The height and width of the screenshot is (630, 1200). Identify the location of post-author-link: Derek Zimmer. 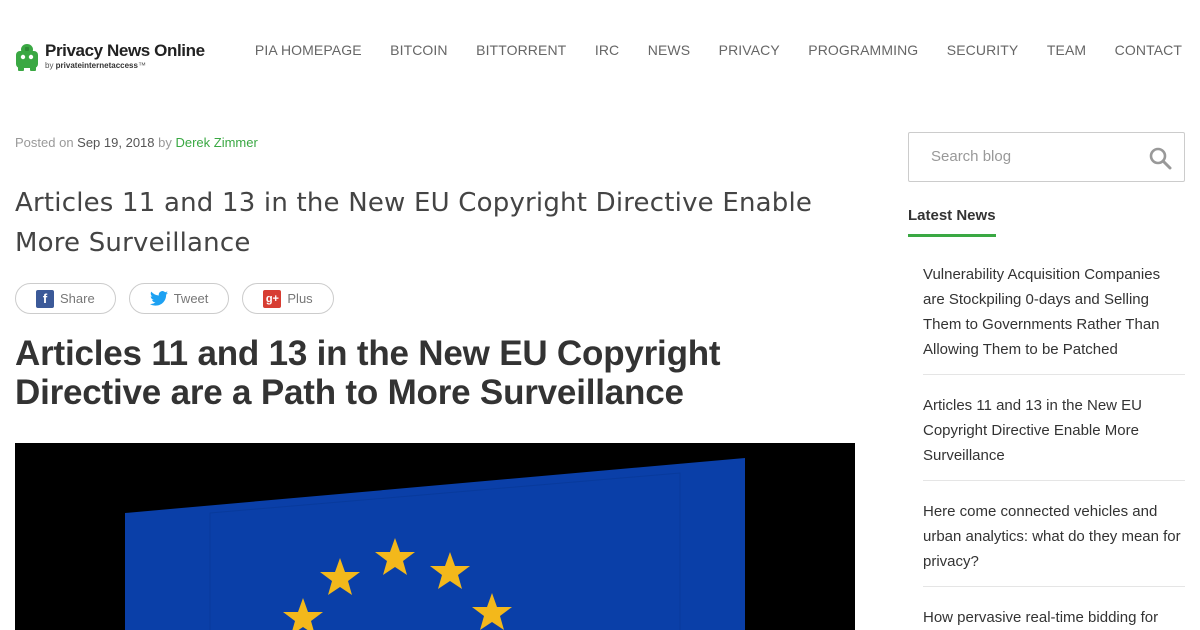
(216, 142).